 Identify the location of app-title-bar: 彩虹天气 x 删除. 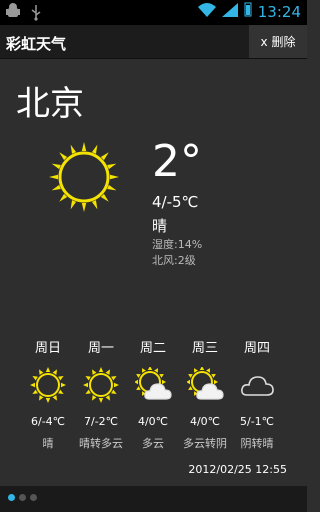
(153, 42).